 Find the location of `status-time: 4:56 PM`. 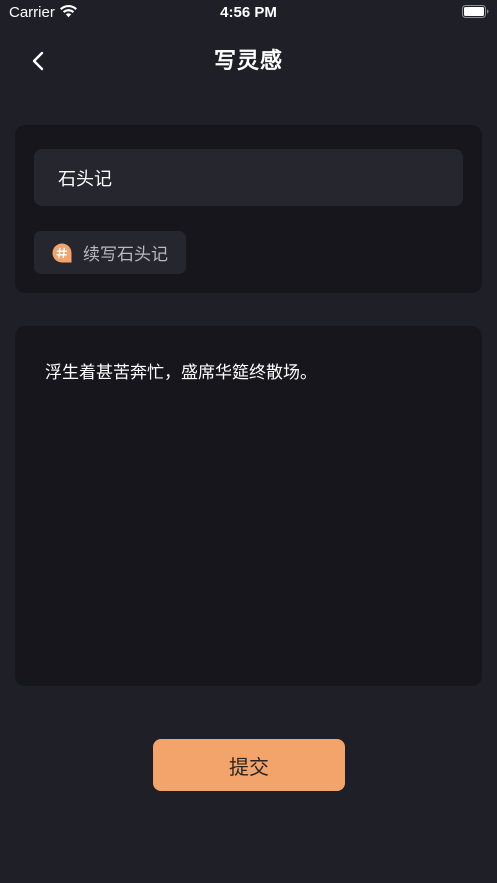

status-time: 4:56 PM is located at coordinates (248, 12).